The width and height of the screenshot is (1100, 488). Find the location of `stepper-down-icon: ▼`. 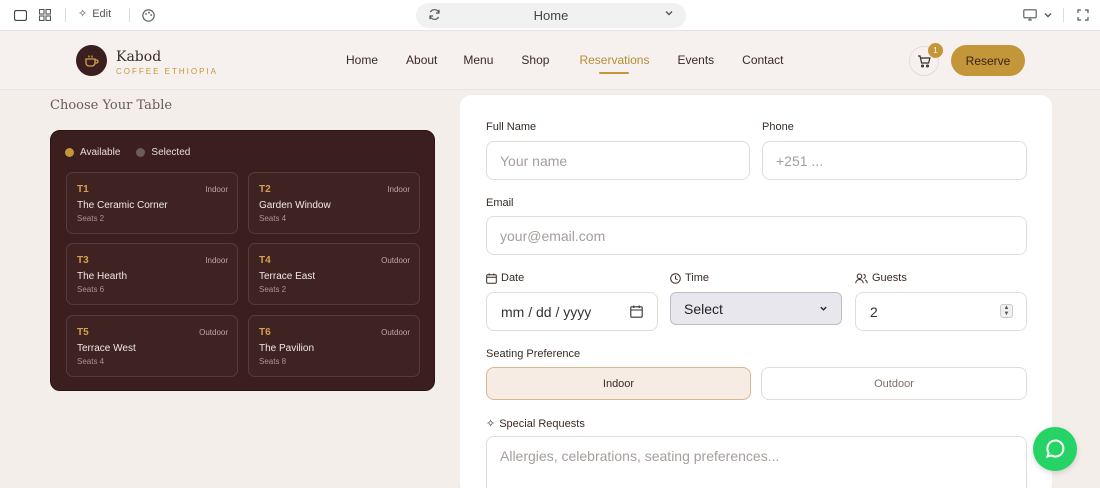

stepper-down-icon: ▼ is located at coordinates (1007, 314).